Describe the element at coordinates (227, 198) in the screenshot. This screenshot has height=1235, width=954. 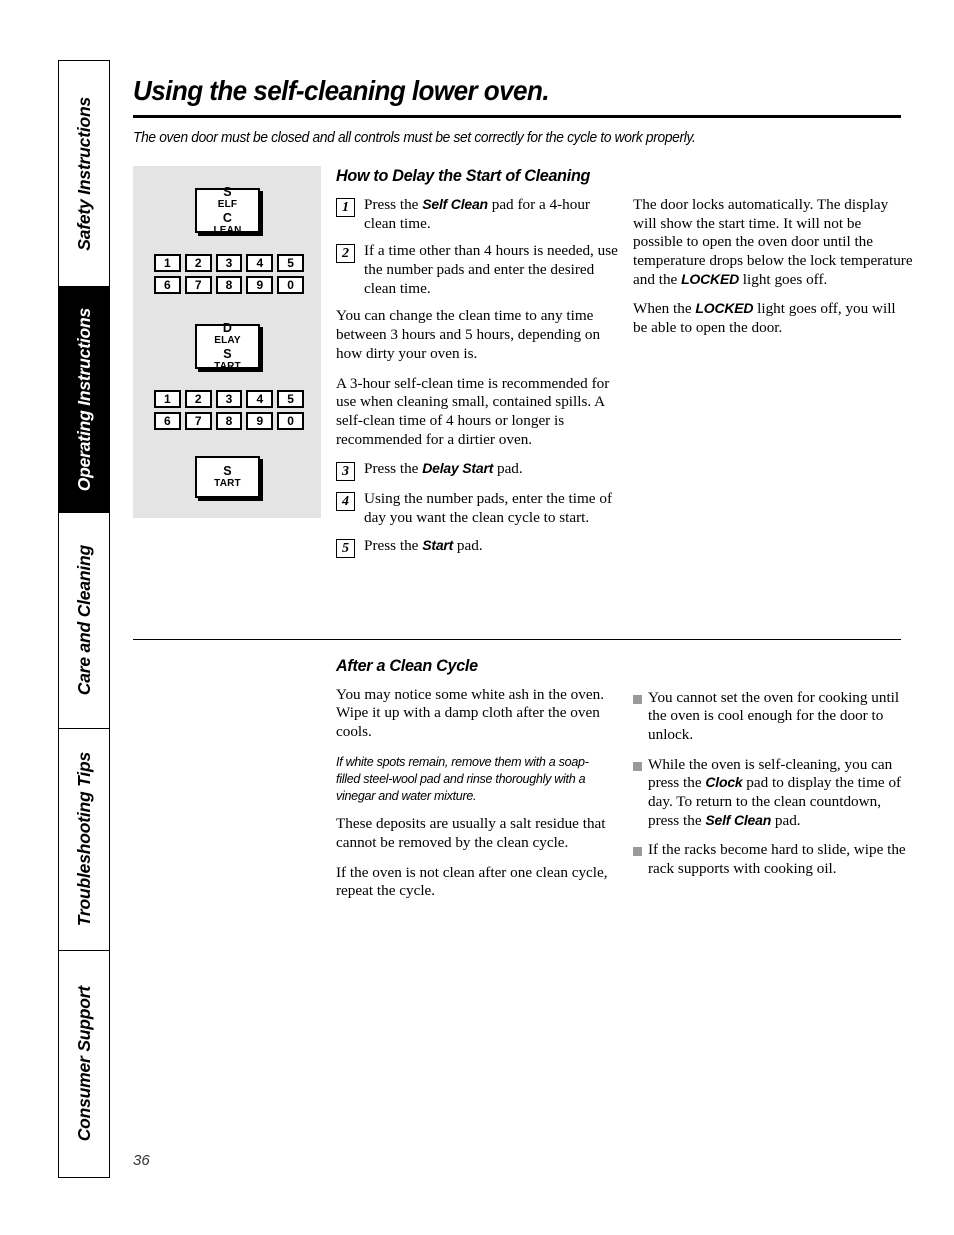
I see `self-clean-pad-label-line1: S ELF` at that location.